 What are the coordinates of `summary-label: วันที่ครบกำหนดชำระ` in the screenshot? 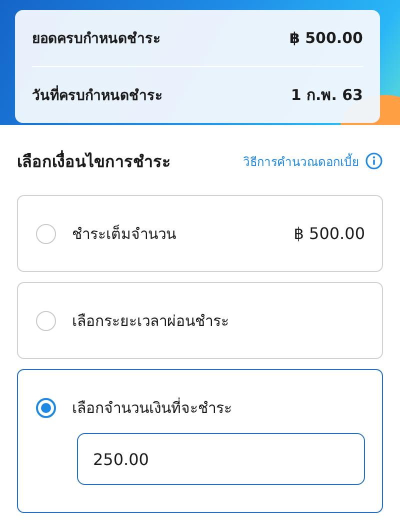 It's located at (97, 95).